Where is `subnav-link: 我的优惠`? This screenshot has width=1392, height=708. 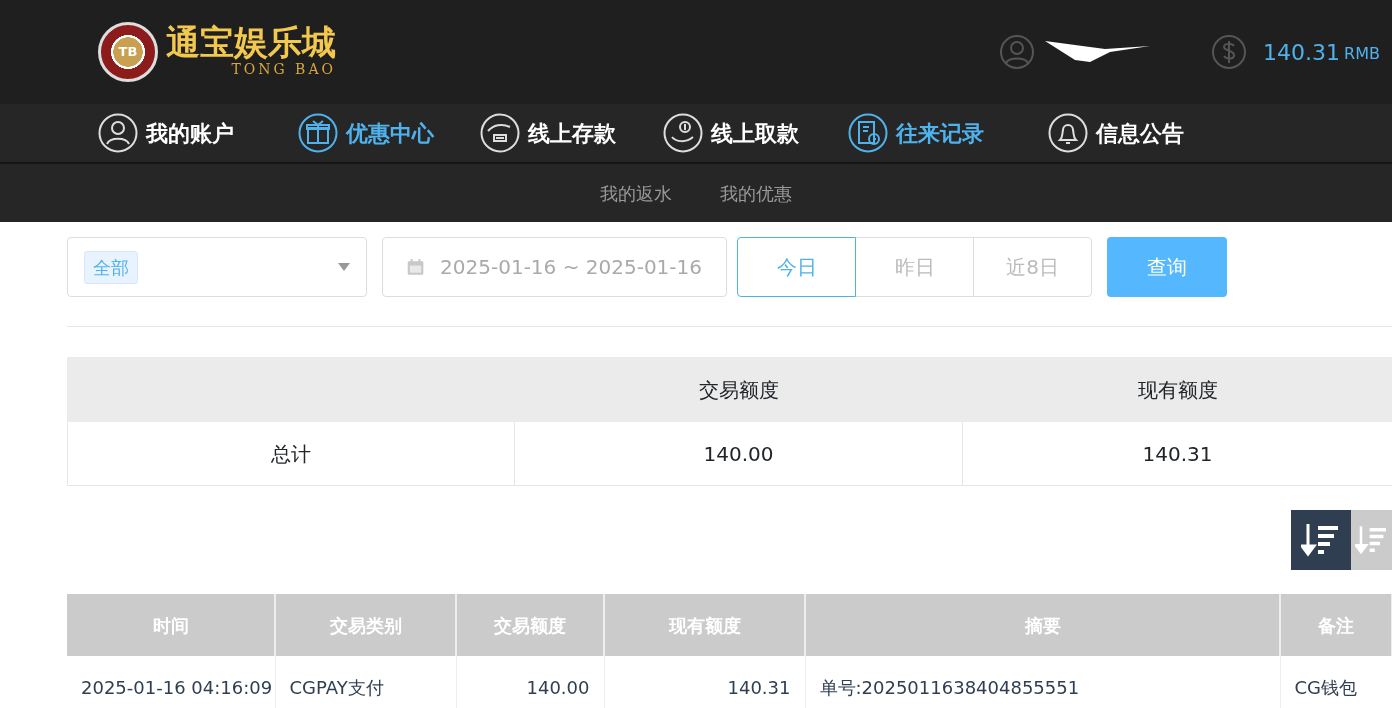
subnav-link: 我的优惠 is located at coordinates (756, 193).